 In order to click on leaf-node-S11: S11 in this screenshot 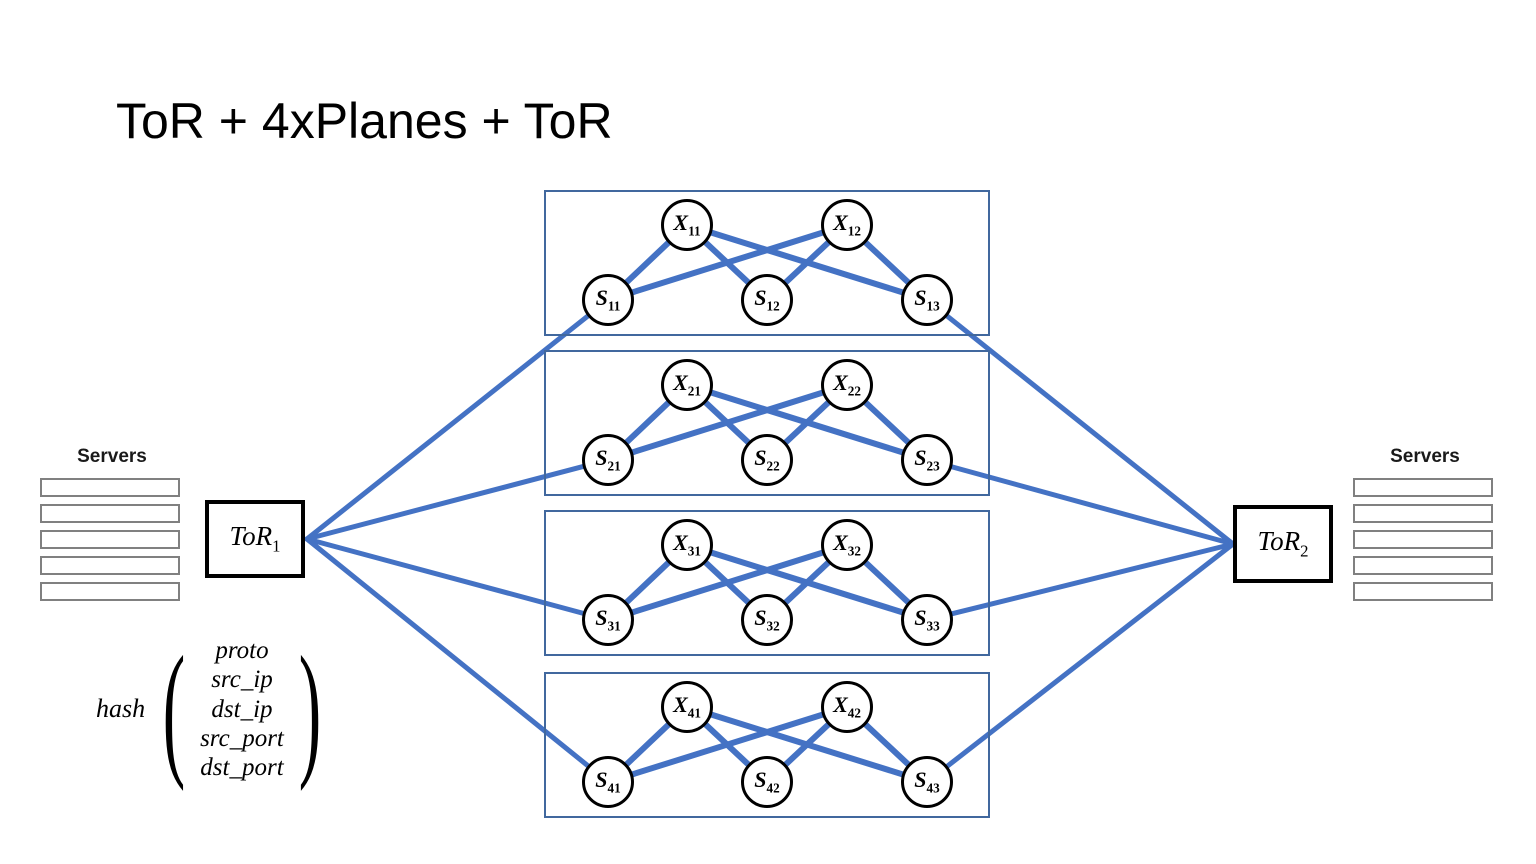, I will do `click(608, 300)`.